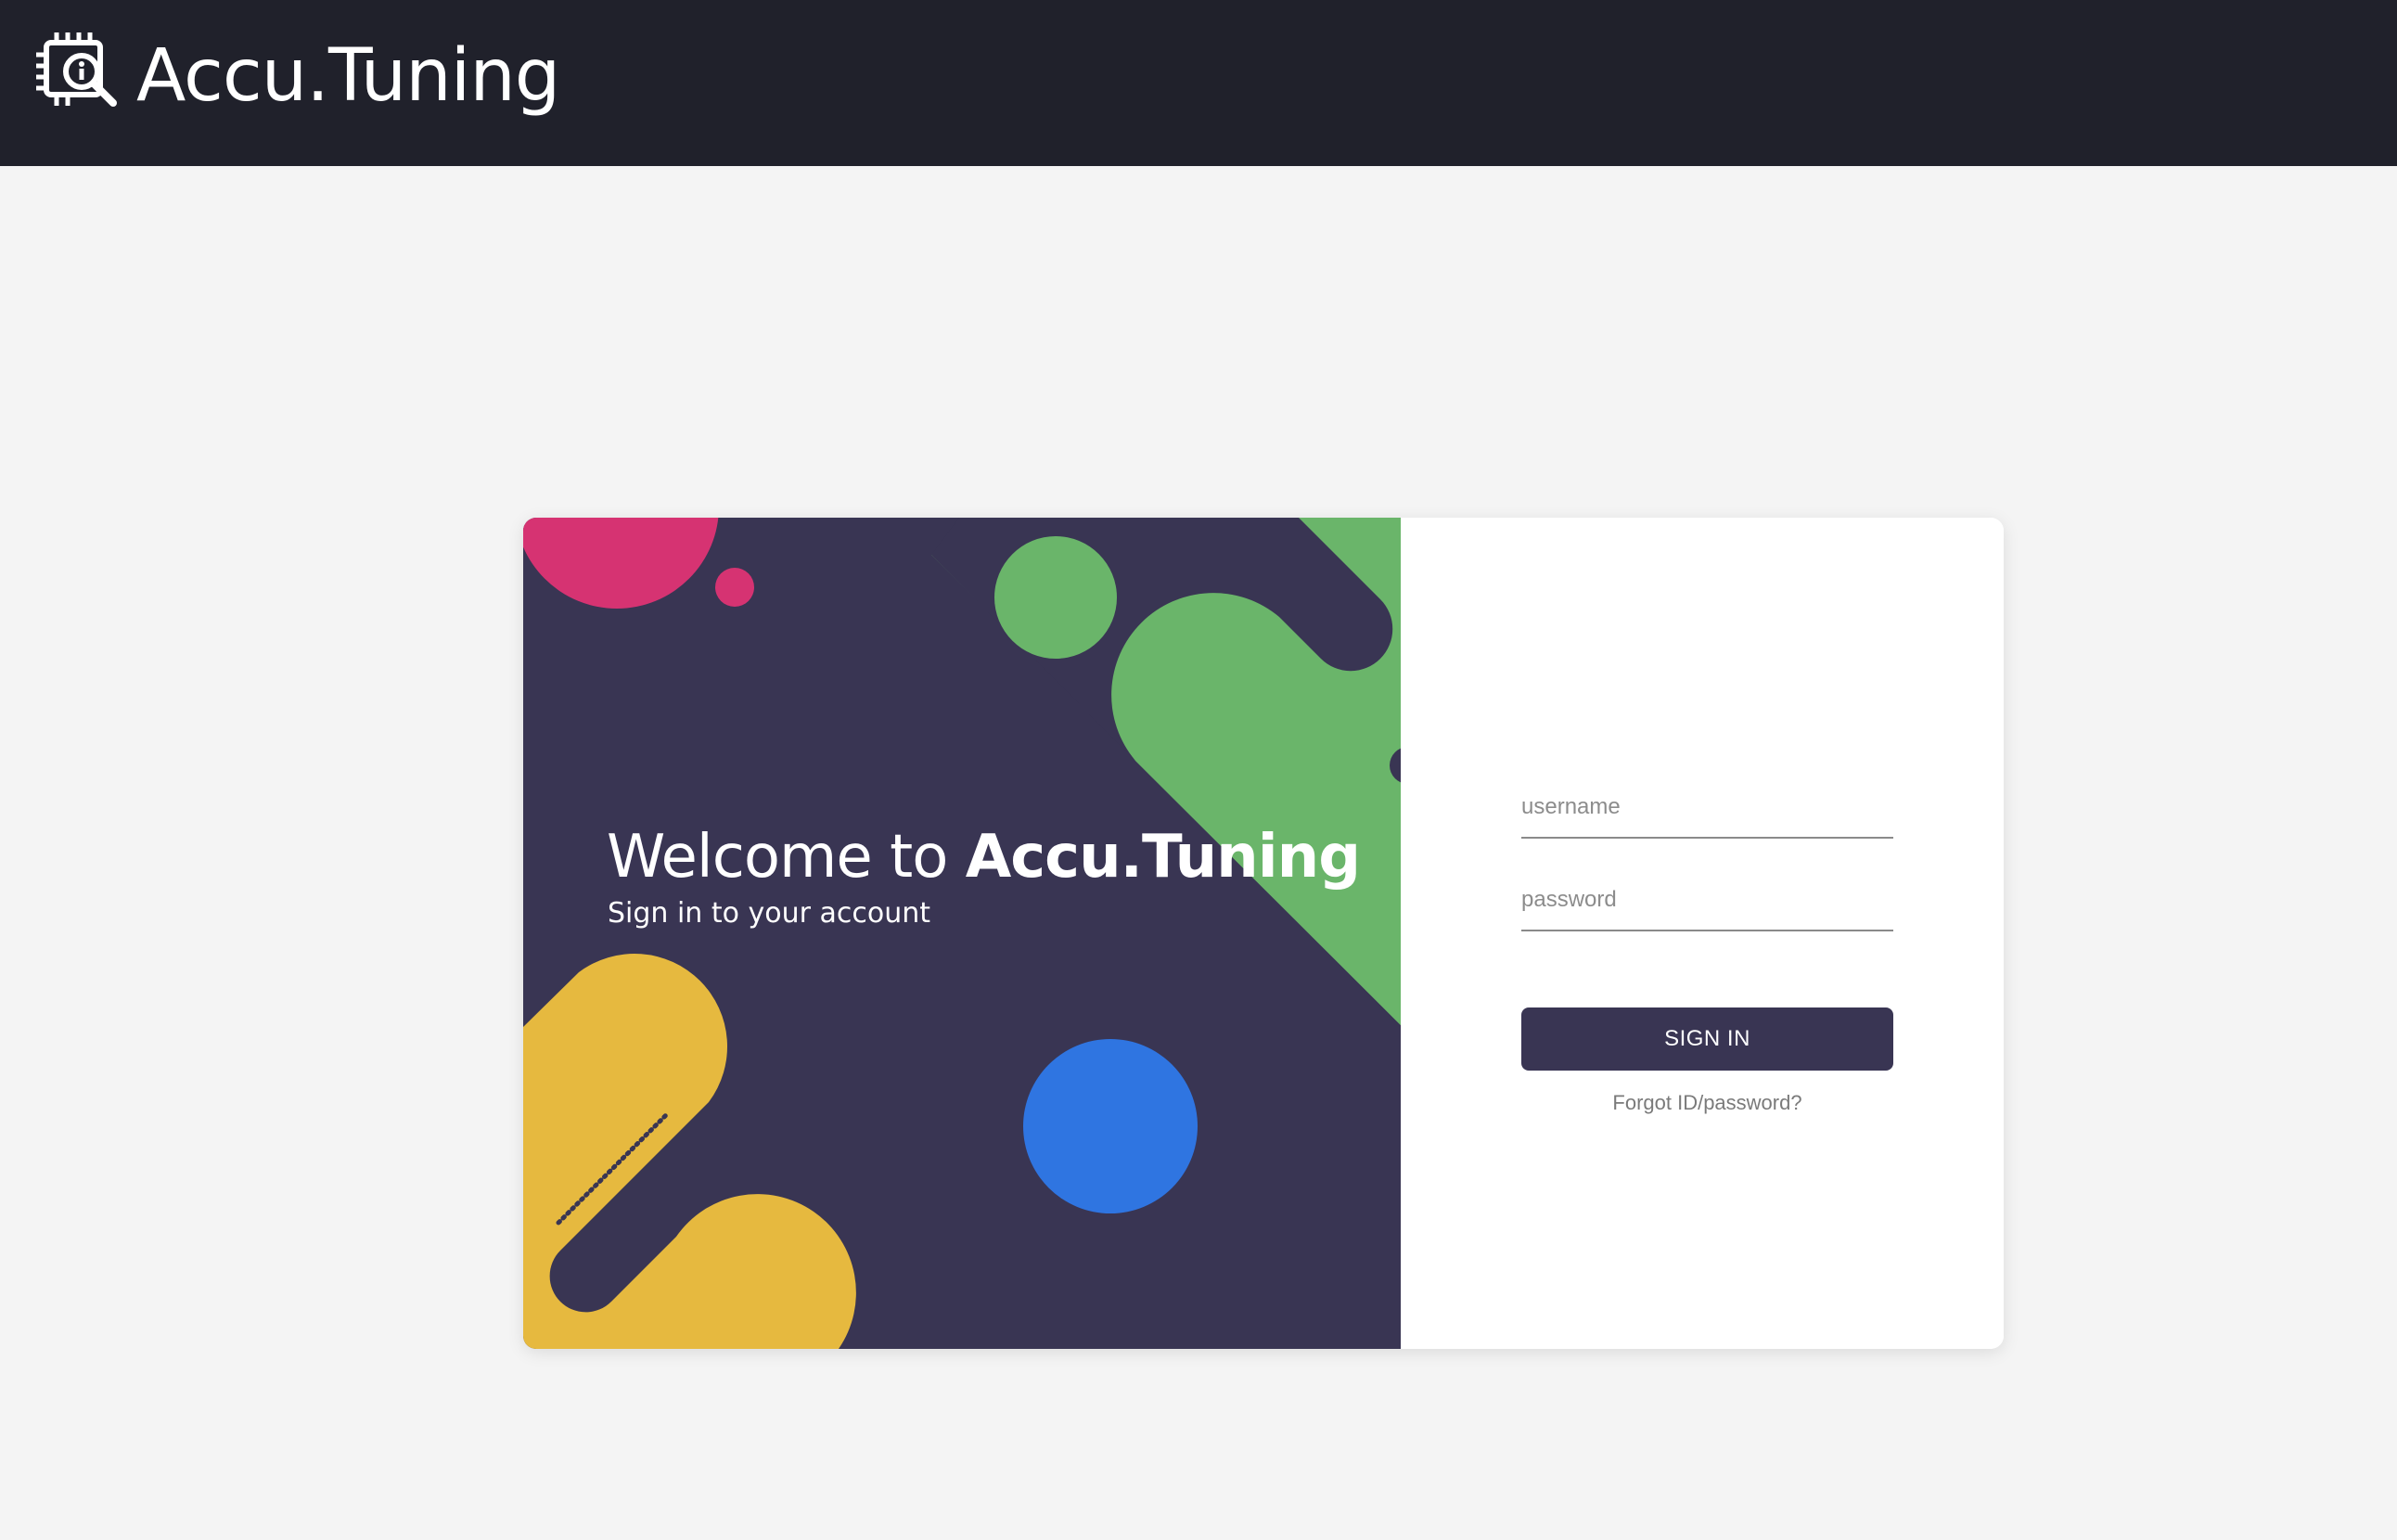 Image resolution: width=2397 pixels, height=1540 pixels. Describe the element at coordinates (1702, 933) in the screenshot. I see `login-form: SIGN IN Forgot ID/password?` at that location.